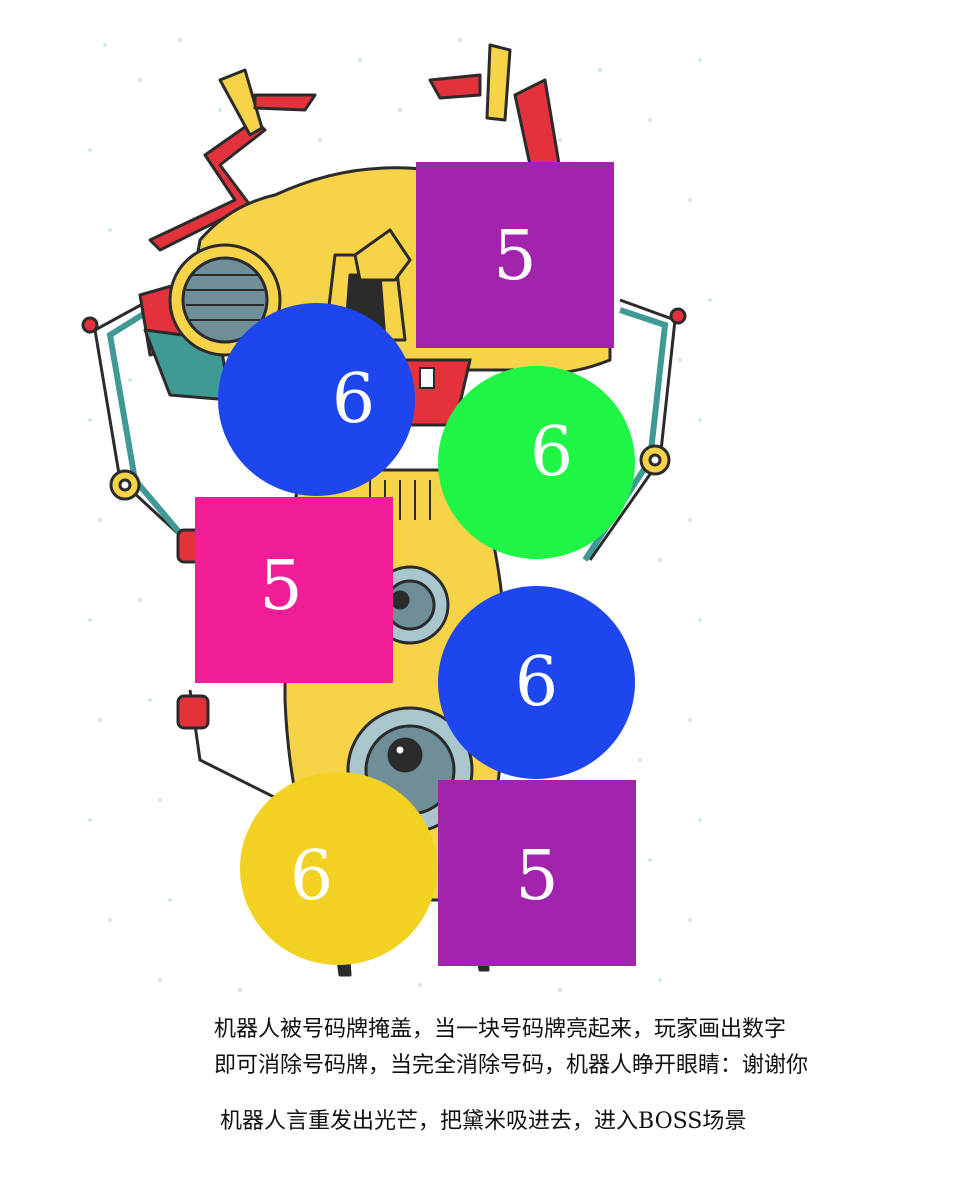 The height and width of the screenshot is (1200, 960). I want to click on number-tile-square-pink: 5, so click(294, 590).